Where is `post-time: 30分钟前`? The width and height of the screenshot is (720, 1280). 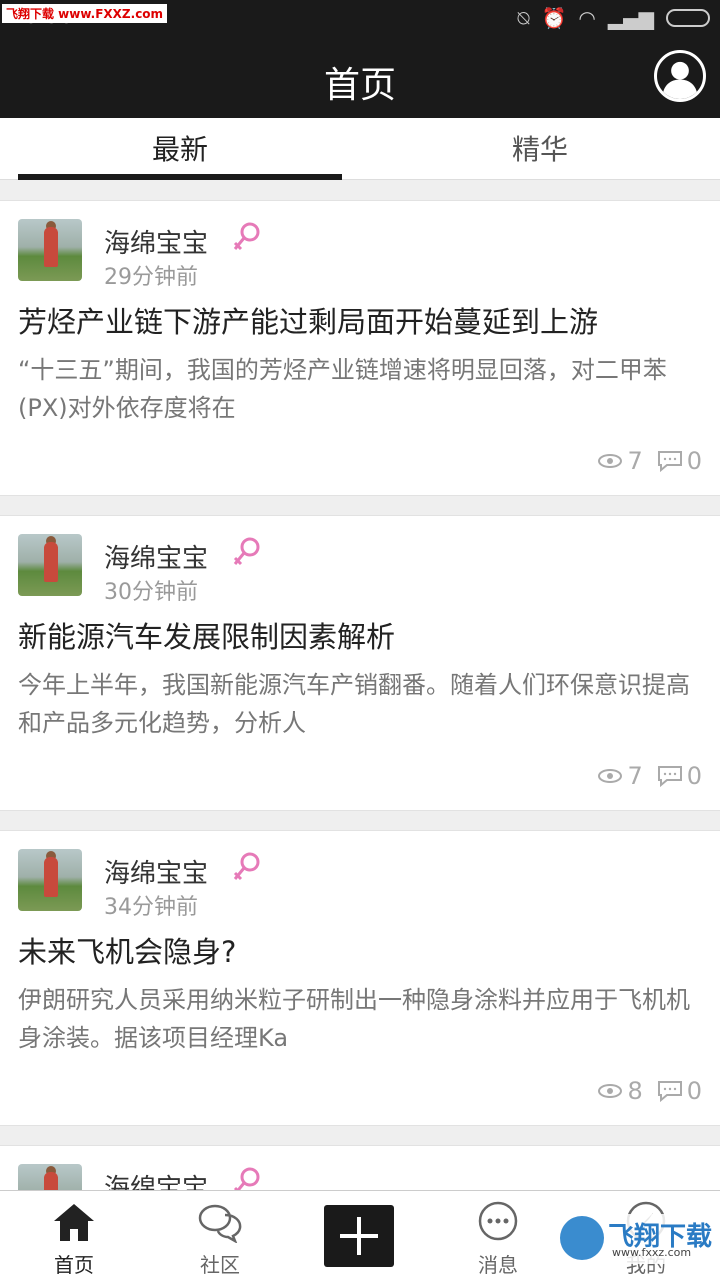
post-time: 30分钟前 is located at coordinates (151, 592).